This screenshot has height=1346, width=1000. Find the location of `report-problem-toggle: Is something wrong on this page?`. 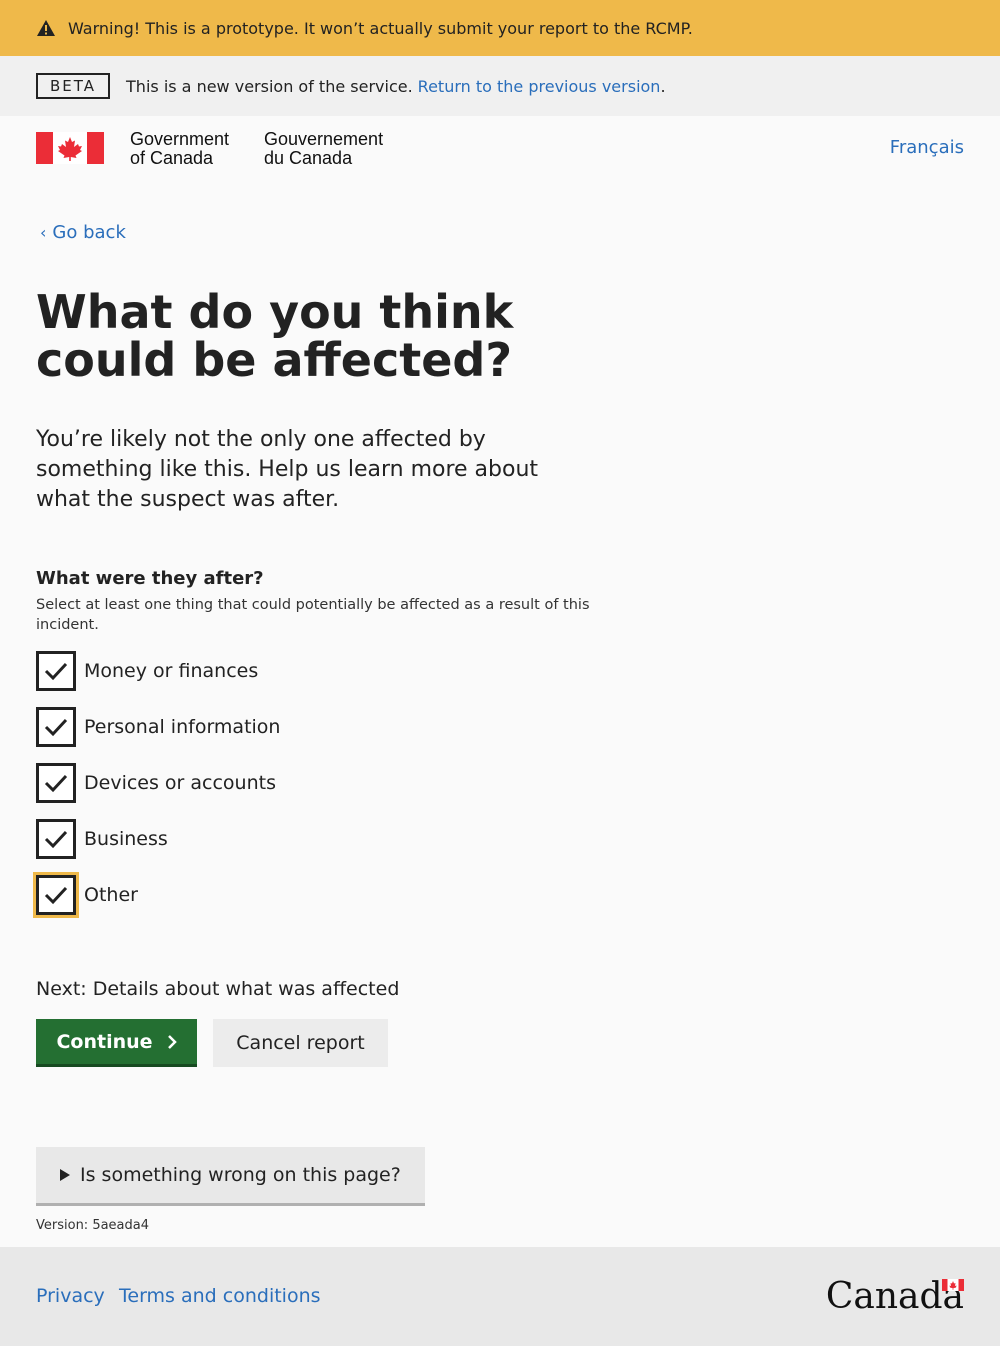

report-problem-toggle: Is something wrong on this page? is located at coordinates (230, 1176).